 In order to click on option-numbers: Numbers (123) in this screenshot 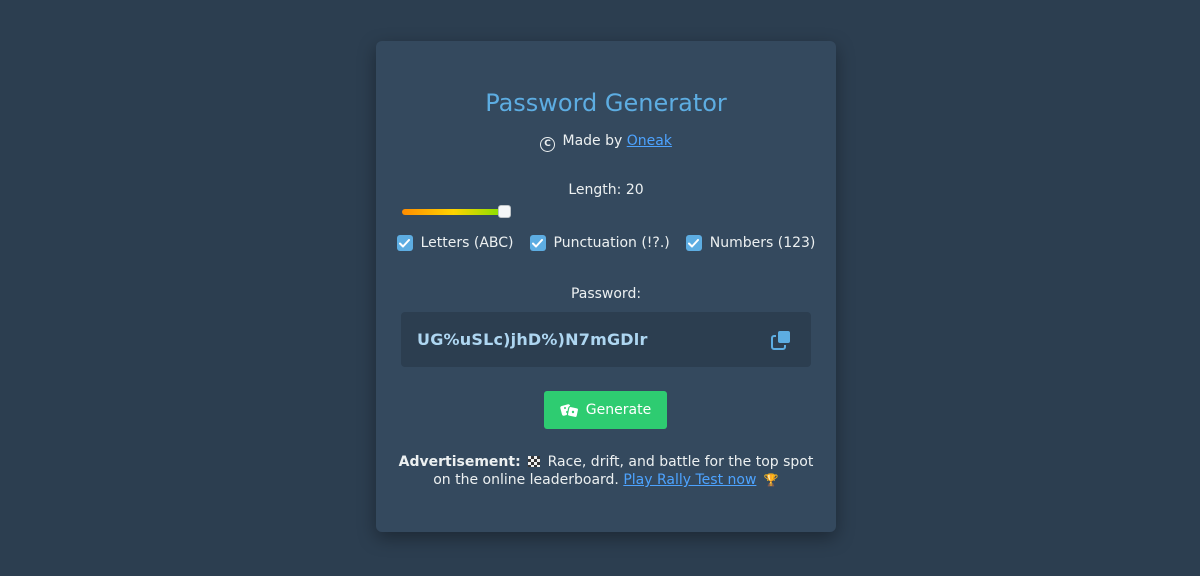, I will do `click(750, 243)`.